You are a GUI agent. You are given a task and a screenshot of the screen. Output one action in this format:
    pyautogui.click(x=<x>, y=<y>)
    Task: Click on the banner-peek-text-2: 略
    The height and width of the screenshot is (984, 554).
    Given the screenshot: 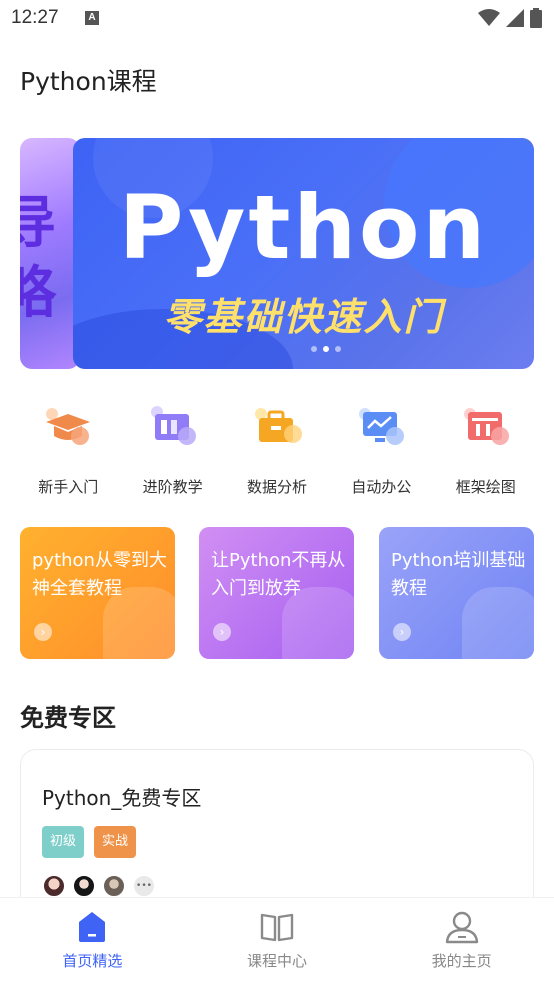 What is the action you would take?
    pyautogui.click(x=38, y=293)
    